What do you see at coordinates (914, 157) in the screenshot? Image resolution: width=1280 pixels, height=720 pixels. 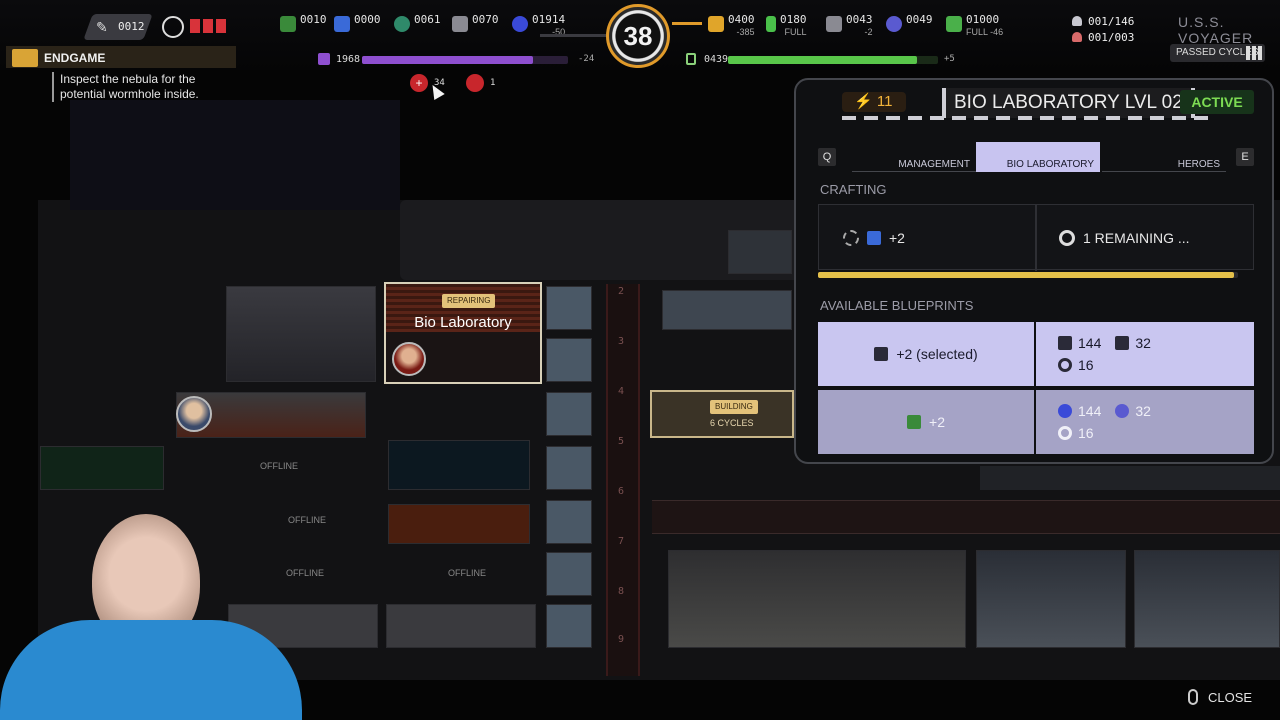 I see `tab-management: MANAGEMENT` at bounding box center [914, 157].